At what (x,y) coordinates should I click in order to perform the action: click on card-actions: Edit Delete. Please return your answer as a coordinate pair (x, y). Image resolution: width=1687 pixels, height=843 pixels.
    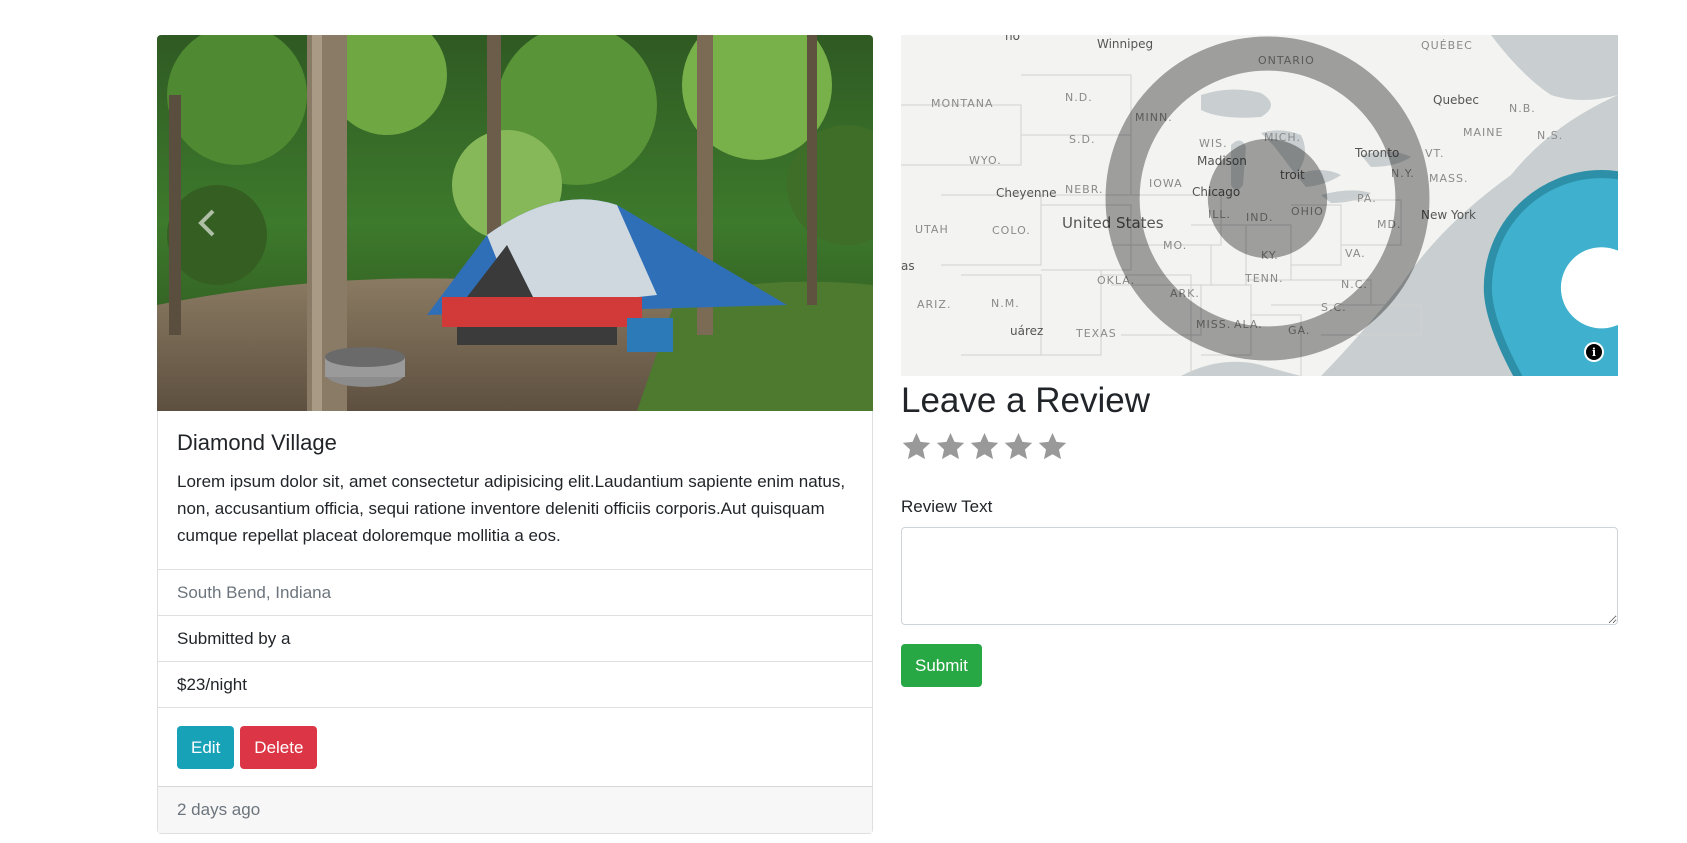
    Looking at the image, I should click on (515, 746).